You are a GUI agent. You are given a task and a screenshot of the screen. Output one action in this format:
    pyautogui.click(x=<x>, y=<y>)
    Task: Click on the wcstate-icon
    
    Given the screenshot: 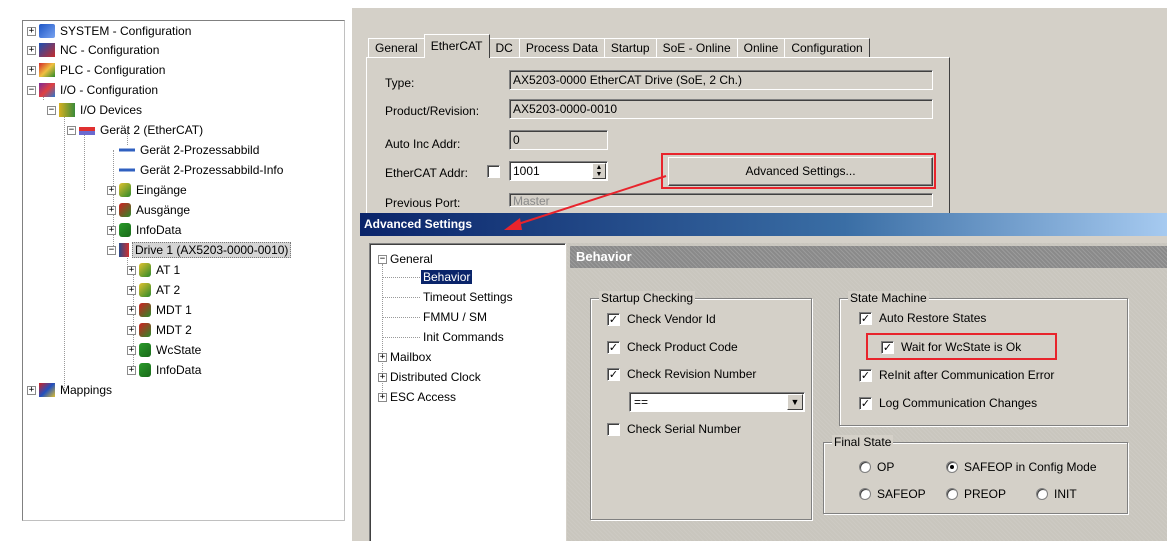 What is the action you would take?
    pyautogui.click(x=145, y=350)
    